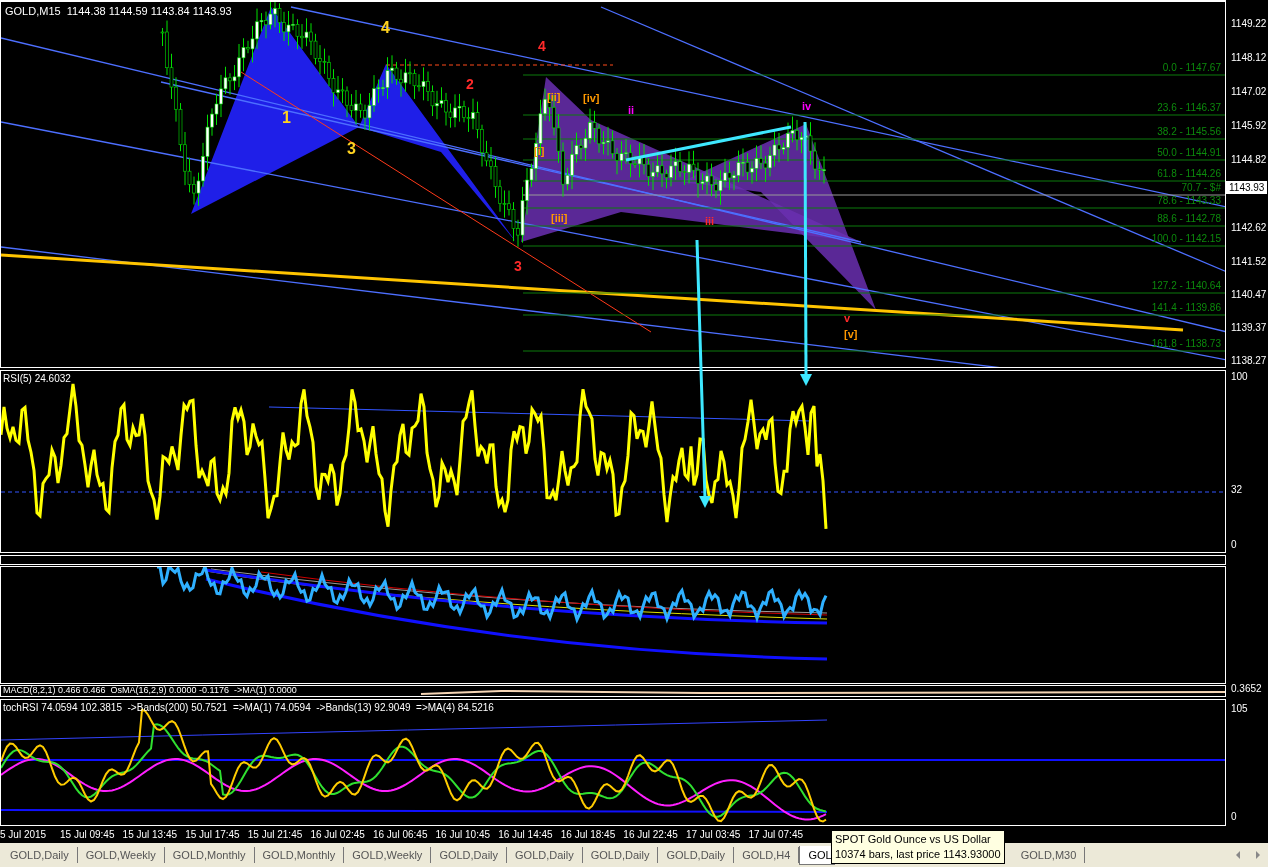  I want to click on wave-label: v, so click(847, 318).